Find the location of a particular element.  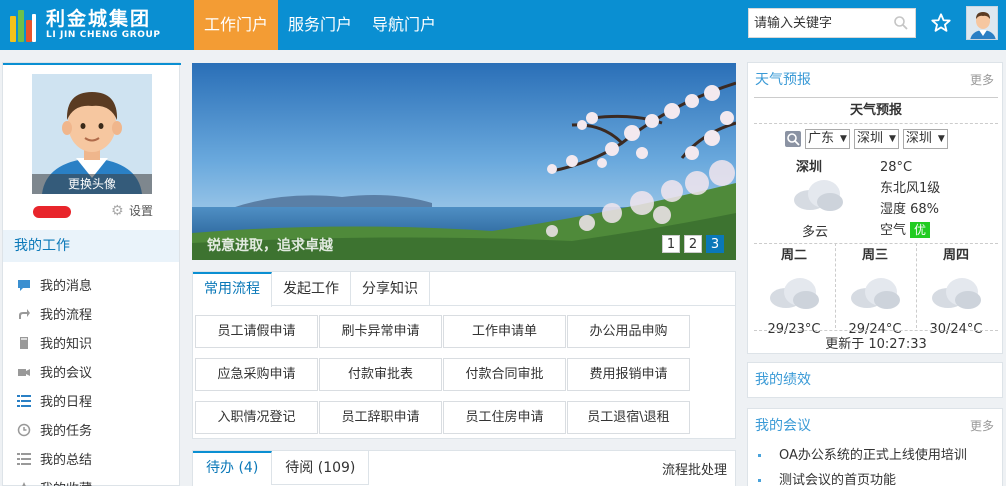

forecast-day-3: 周四 30/24°C is located at coordinates (956, 291).